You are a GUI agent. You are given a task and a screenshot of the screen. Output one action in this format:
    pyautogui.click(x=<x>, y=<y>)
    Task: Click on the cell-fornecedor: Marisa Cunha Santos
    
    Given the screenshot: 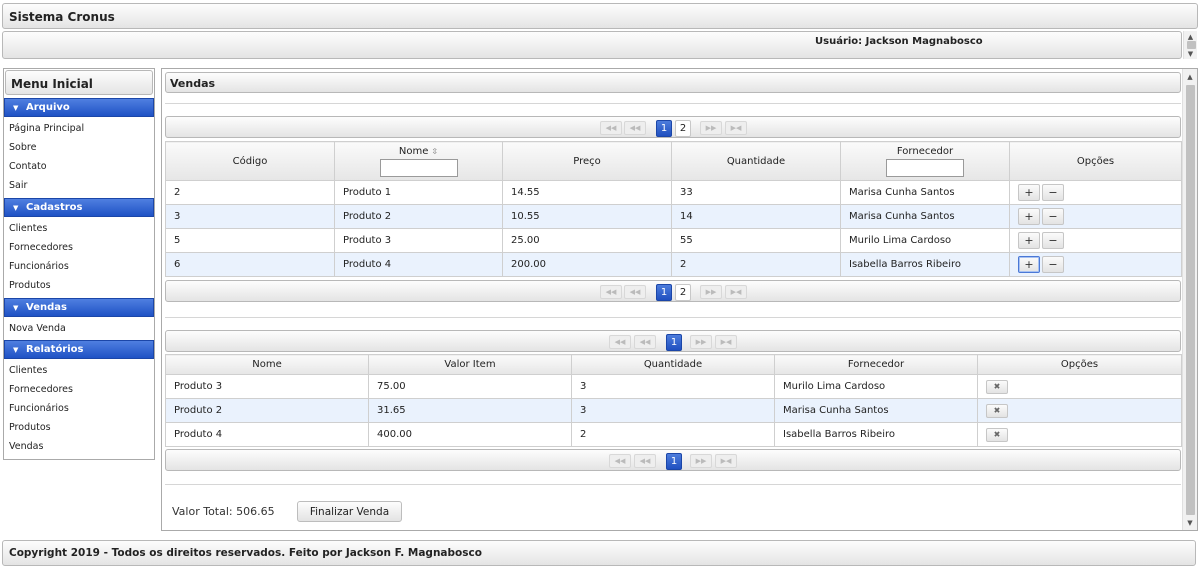 What is the action you would take?
    pyautogui.click(x=925, y=192)
    